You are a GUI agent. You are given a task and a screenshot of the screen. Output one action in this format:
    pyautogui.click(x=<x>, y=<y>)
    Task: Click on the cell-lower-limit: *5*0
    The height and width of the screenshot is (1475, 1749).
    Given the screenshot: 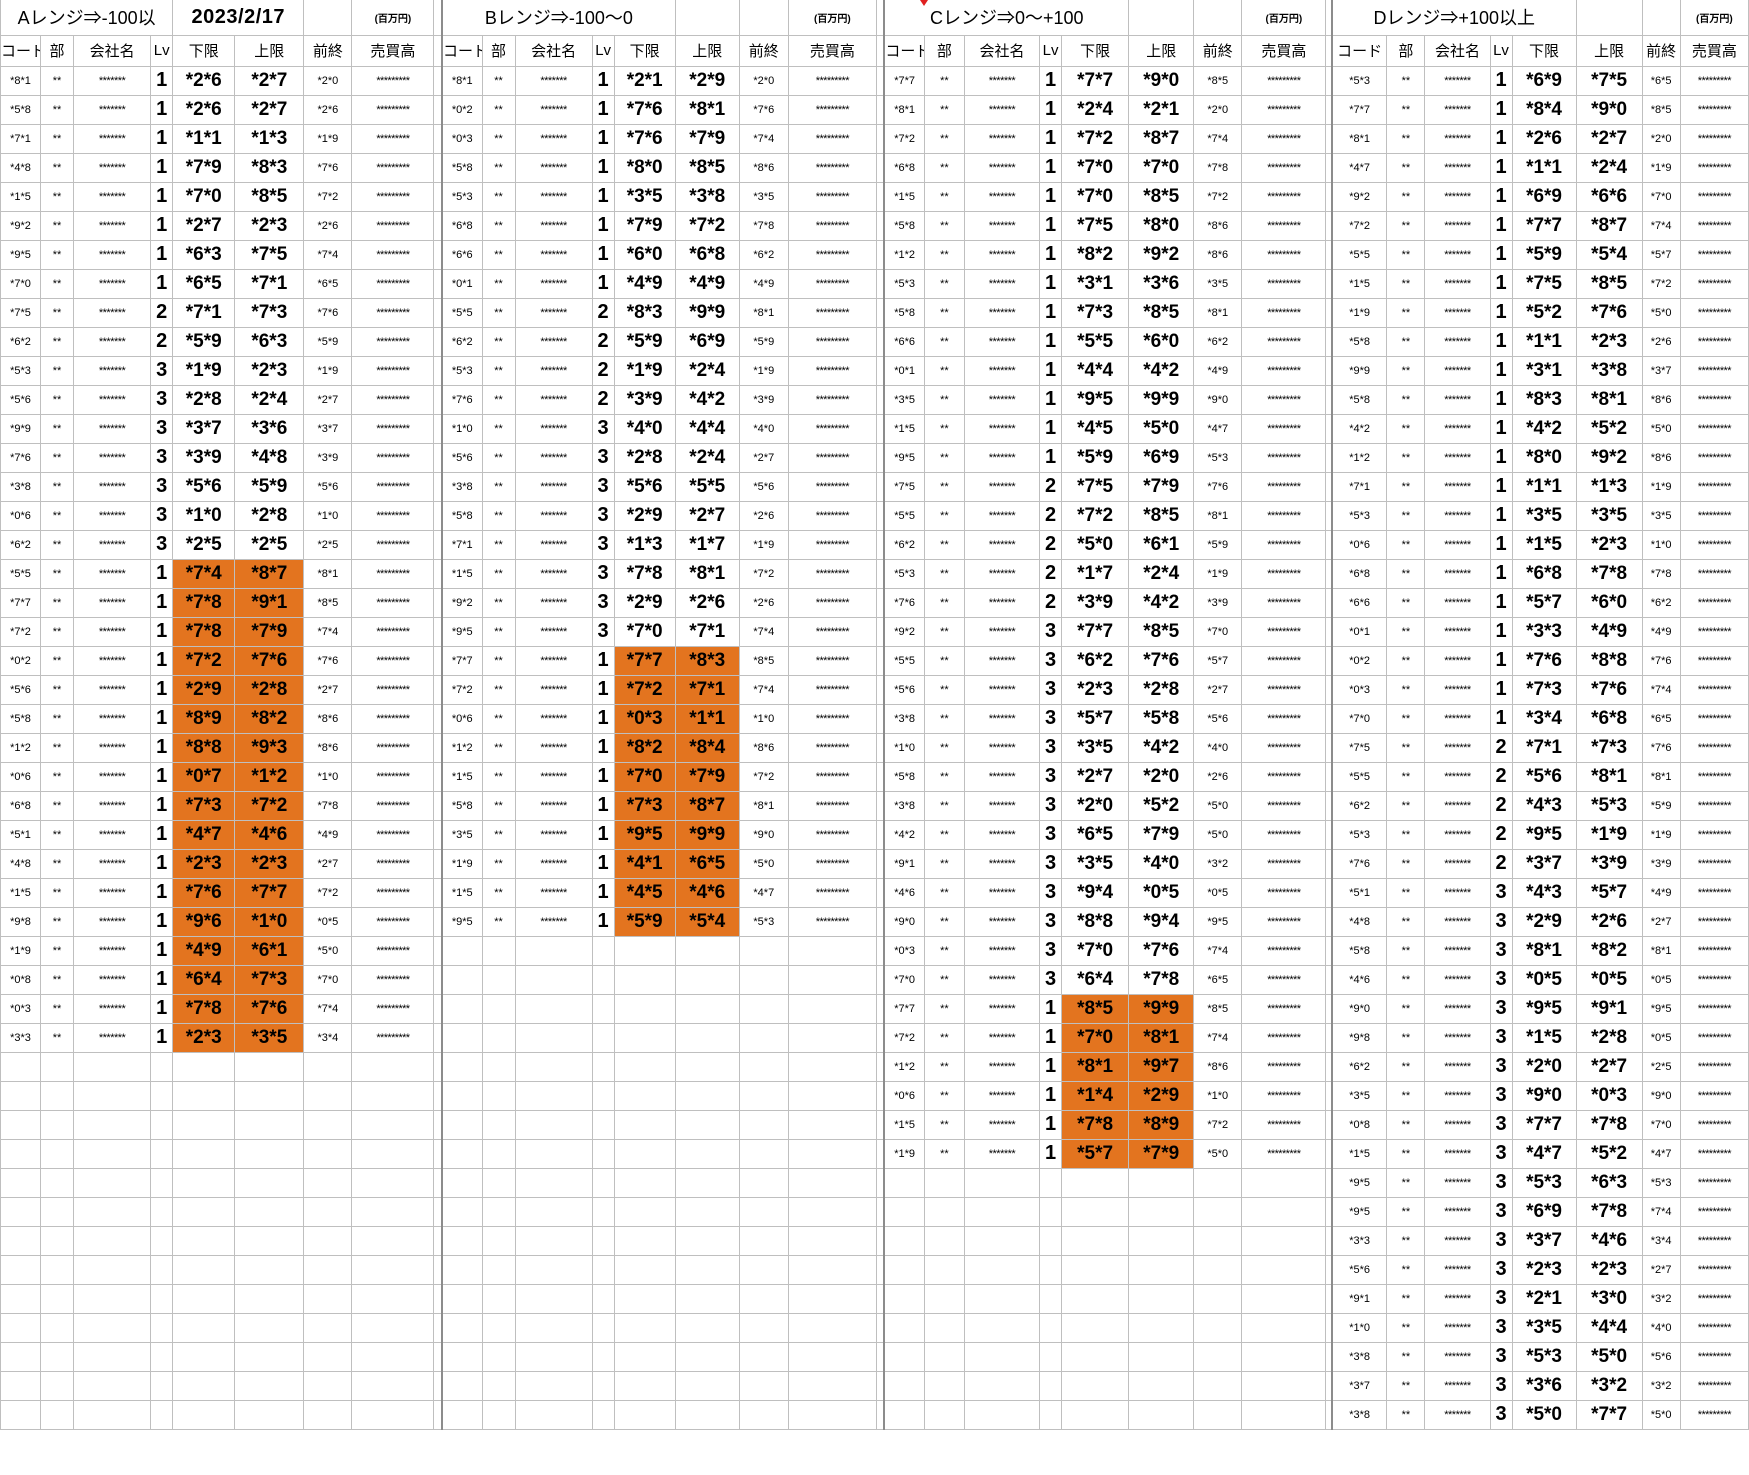 What is the action you would take?
    pyautogui.click(x=1544, y=1414)
    